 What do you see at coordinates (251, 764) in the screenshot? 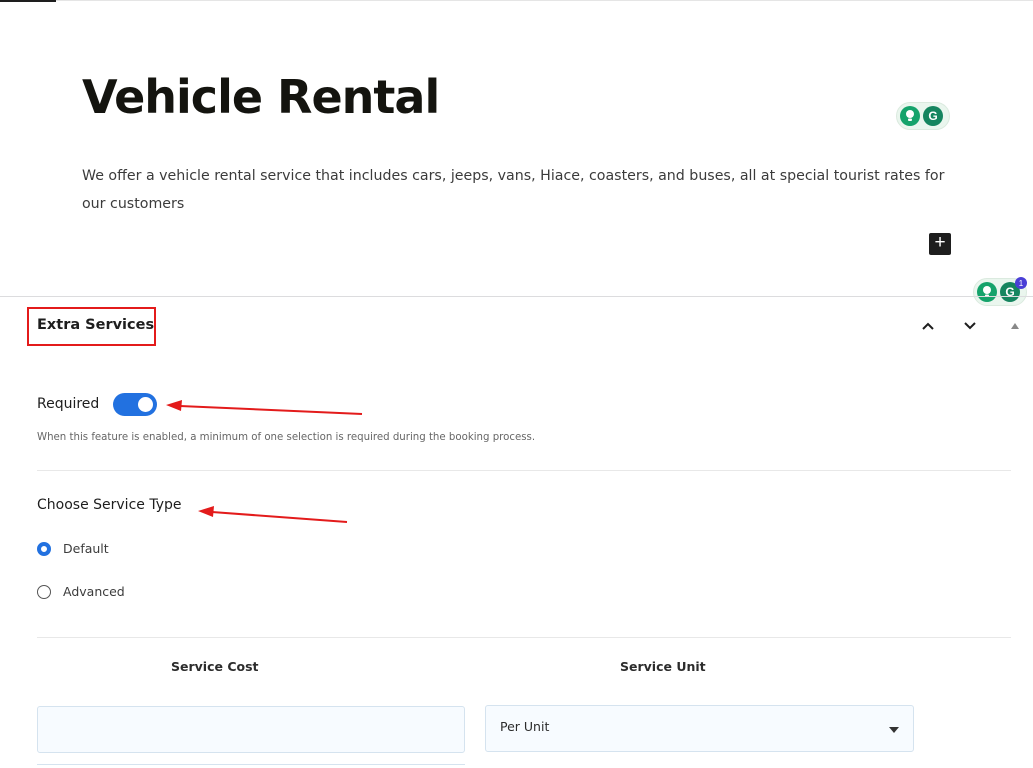
I see `input-underline` at bounding box center [251, 764].